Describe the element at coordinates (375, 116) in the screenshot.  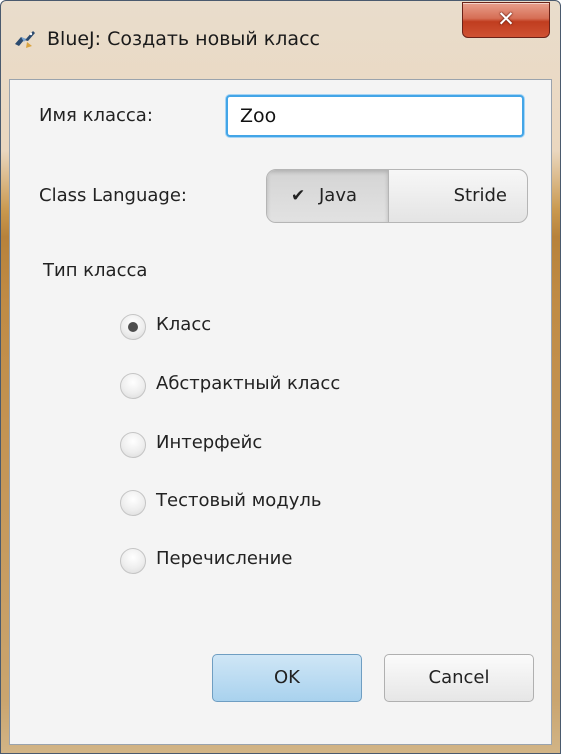
I see `class-name-input` at that location.